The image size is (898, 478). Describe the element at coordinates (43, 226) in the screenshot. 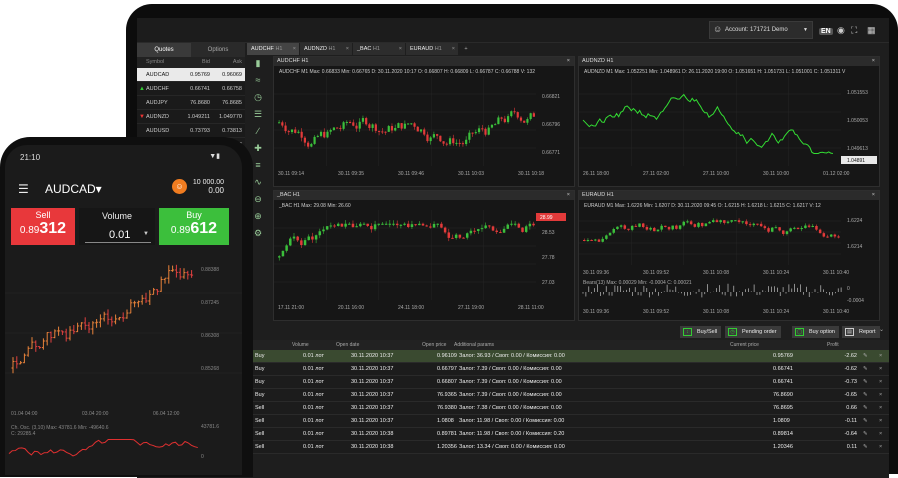

I see `sell-button: Sell 0.89312` at that location.